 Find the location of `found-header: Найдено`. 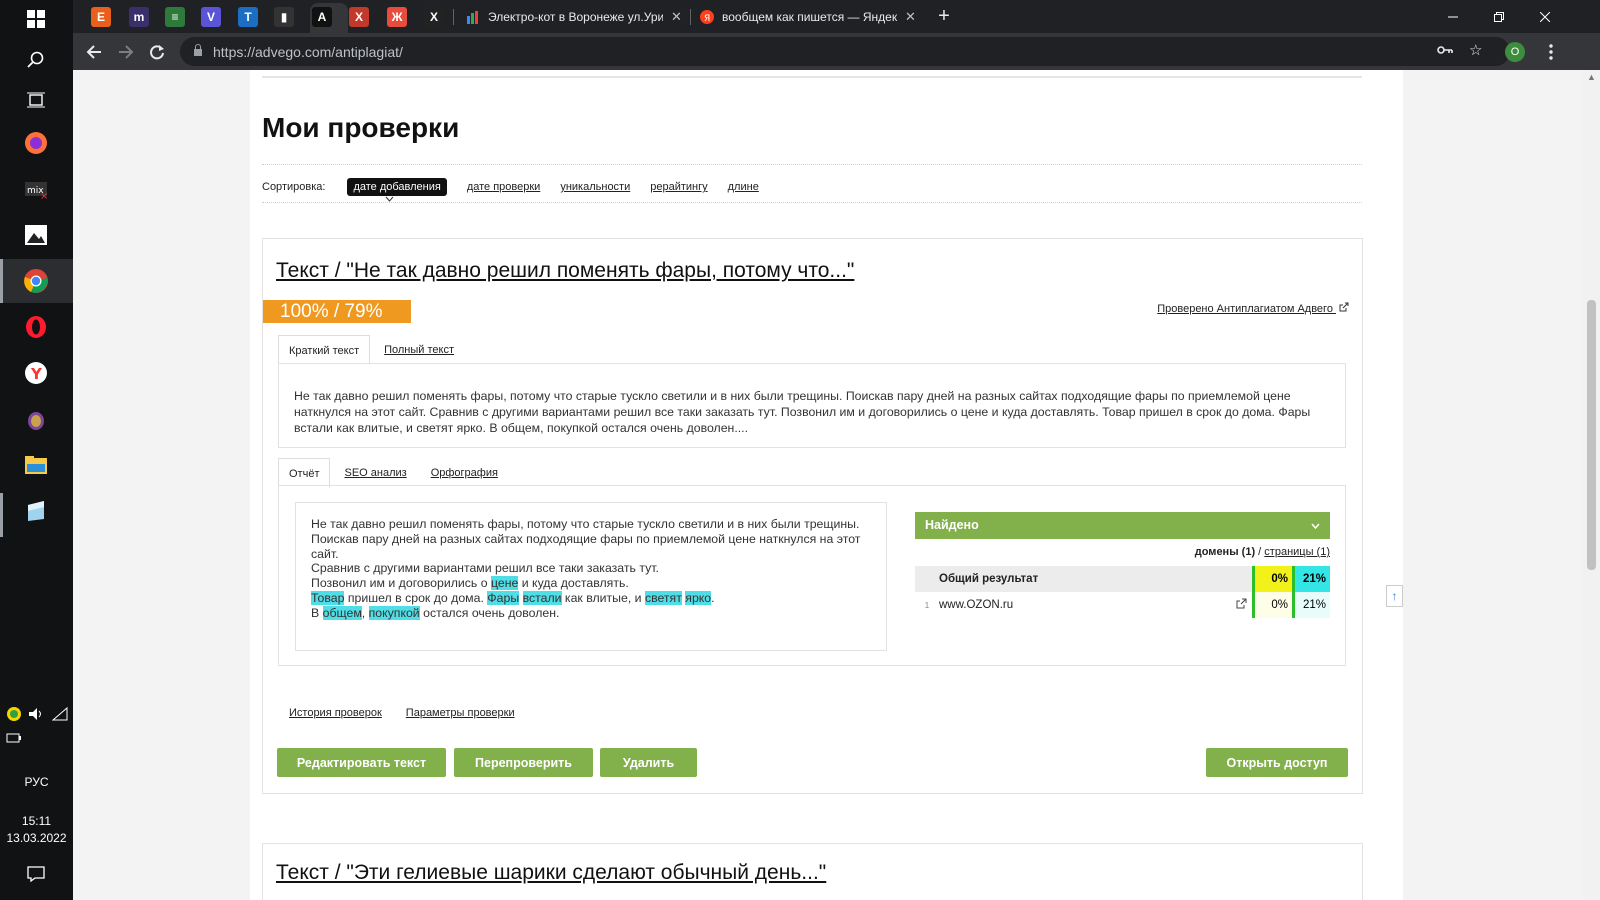

found-header: Найдено is located at coordinates (1122, 525).